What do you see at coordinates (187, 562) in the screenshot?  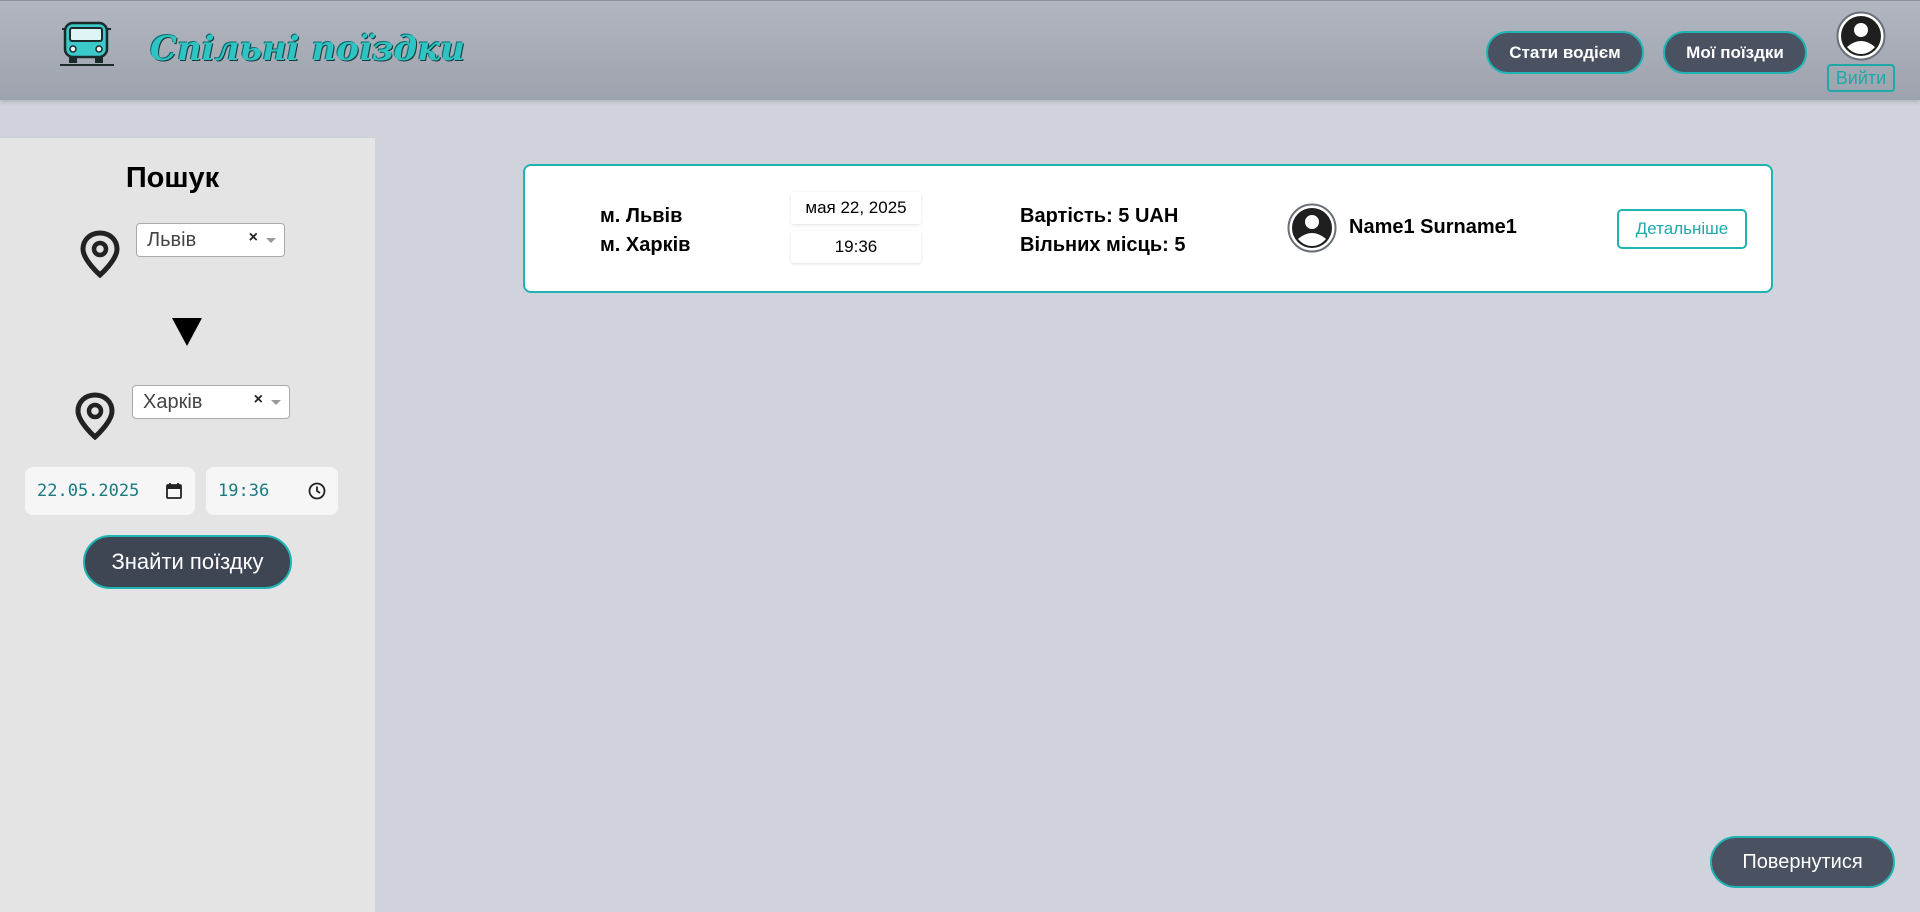 I see `find-trip-button: Знайти поїздку` at bounding box center [187, 562].